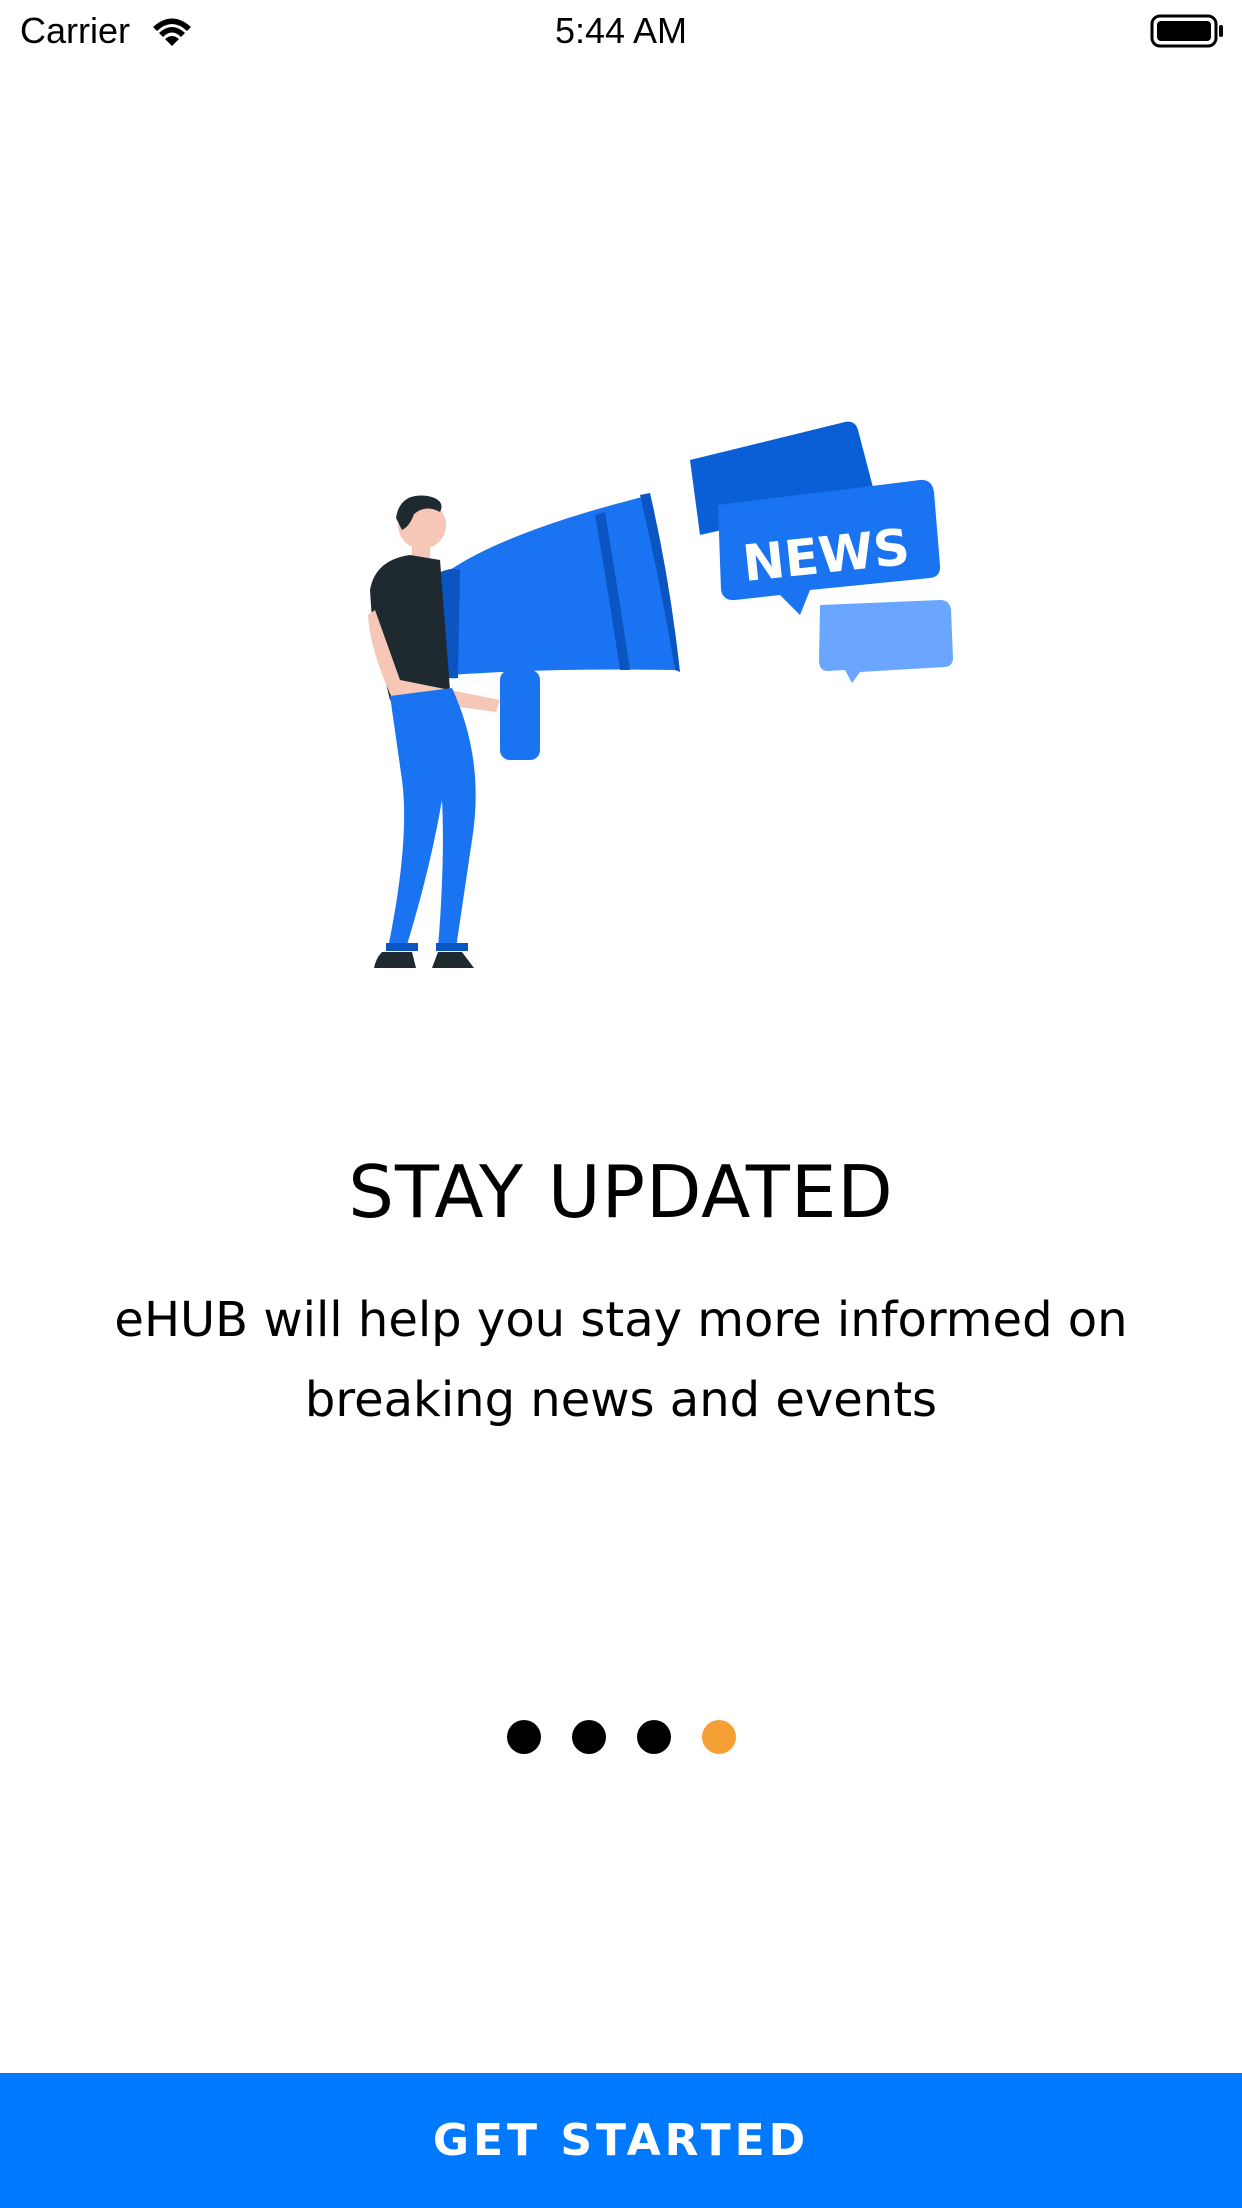 The height and width of the screenshot is (2208, 1242). What do you see at coordinates (821, 552) in the screenshot?
I see `news-speech-bubble-icon: NEWS` at bounding box center [821, 552].